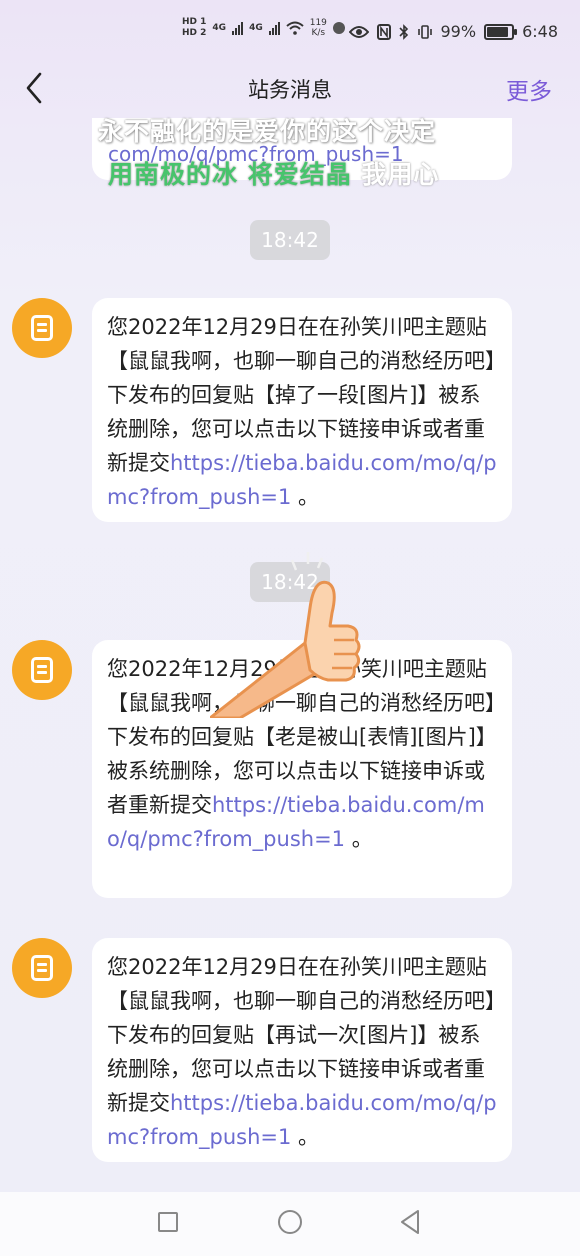 Image resolution: width=580 pixels, height=1256 pixels. I want to click on eye-icon, so click(358, 31).